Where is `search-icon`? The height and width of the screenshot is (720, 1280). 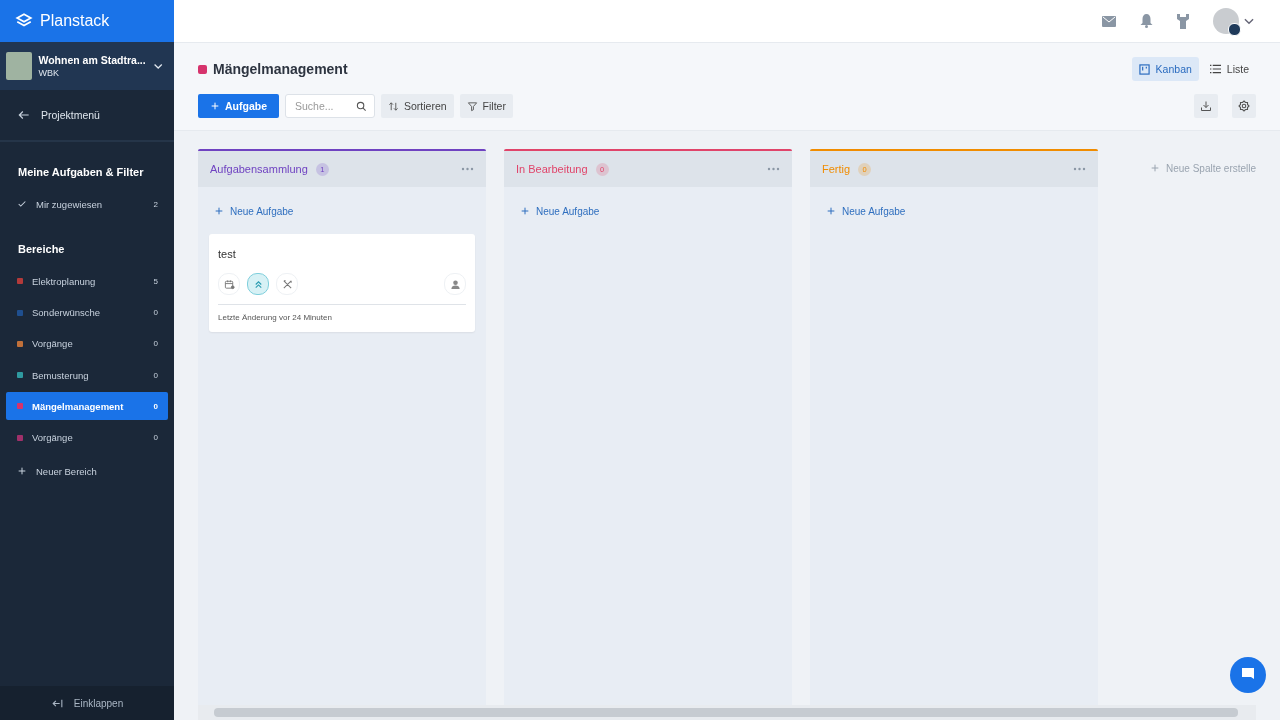
search-icon is located at coordinates (361, 106).